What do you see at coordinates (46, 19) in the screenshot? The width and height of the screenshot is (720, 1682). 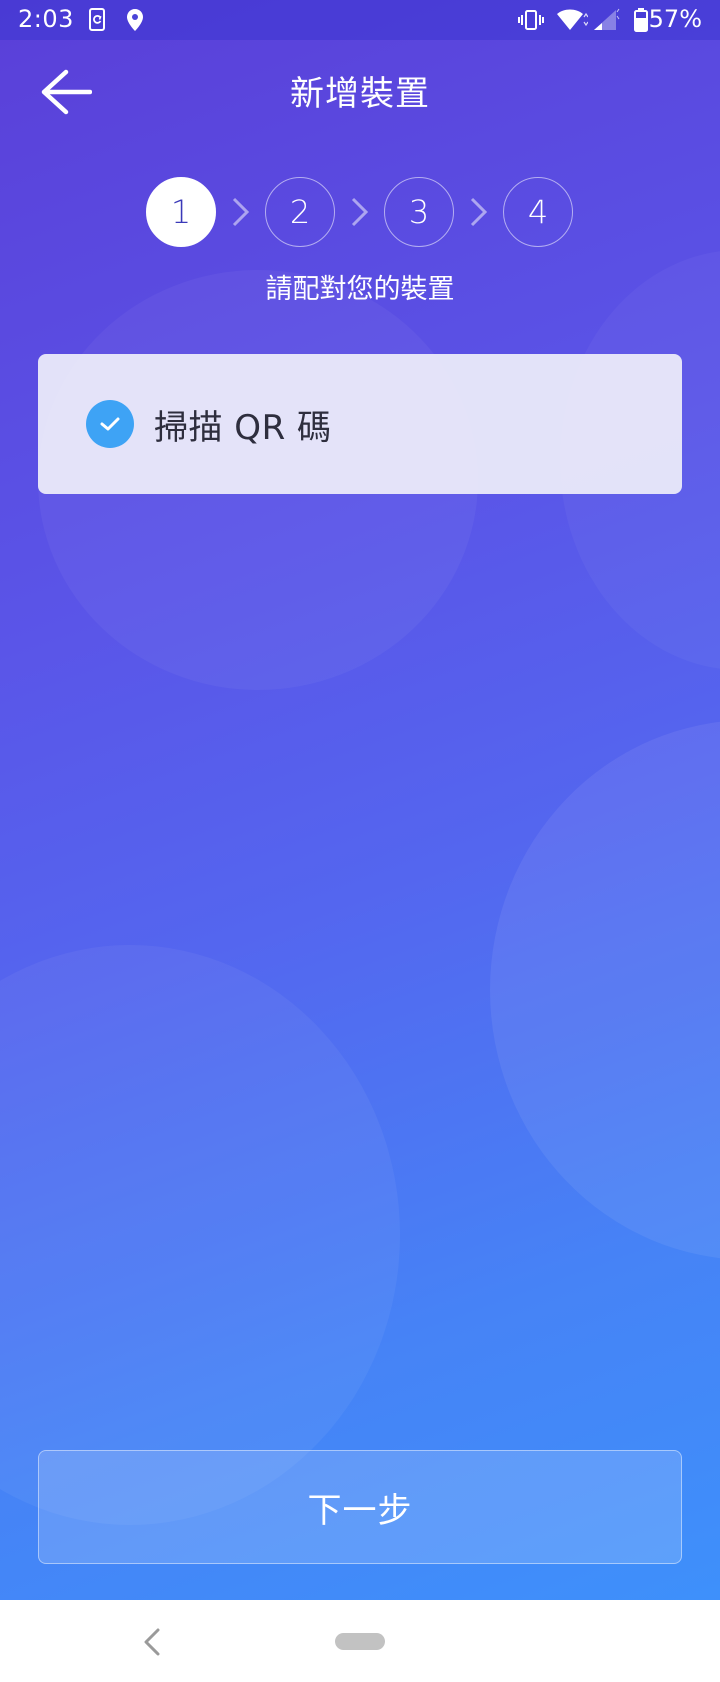 I see `status-time: 2:03` at bounding box center [46, 19].